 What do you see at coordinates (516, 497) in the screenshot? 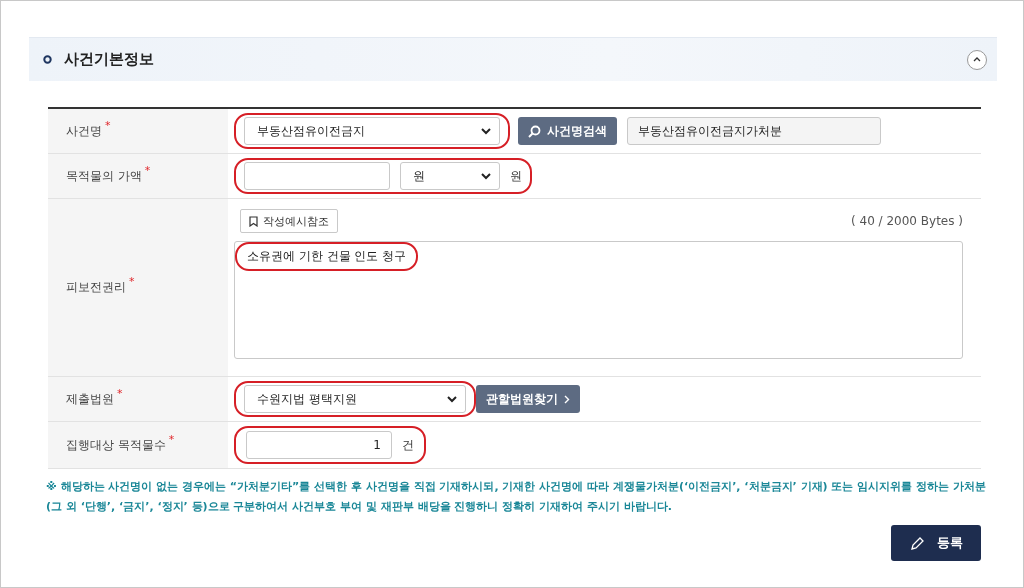
I see `notice-text: ※ 해당하는 사건명이 없는 경우에는 “가처분기타”를 선택한 후 사건명을 직접 기재하시되, 기재한 사건명에 따라 계쟁물가처분(‘이전금지’, ‘처분금지’ 기재) 또는 임시지위를 정하는 가처분(그 외 ‘단행’, ‘금지’, ‘정지’ 등)으로 구분하여서 사건부호 부여 및 재판부 배당을 진행하니 정확히 기재하여 주시기 바랍니다.` at bounding box center [516, 497].